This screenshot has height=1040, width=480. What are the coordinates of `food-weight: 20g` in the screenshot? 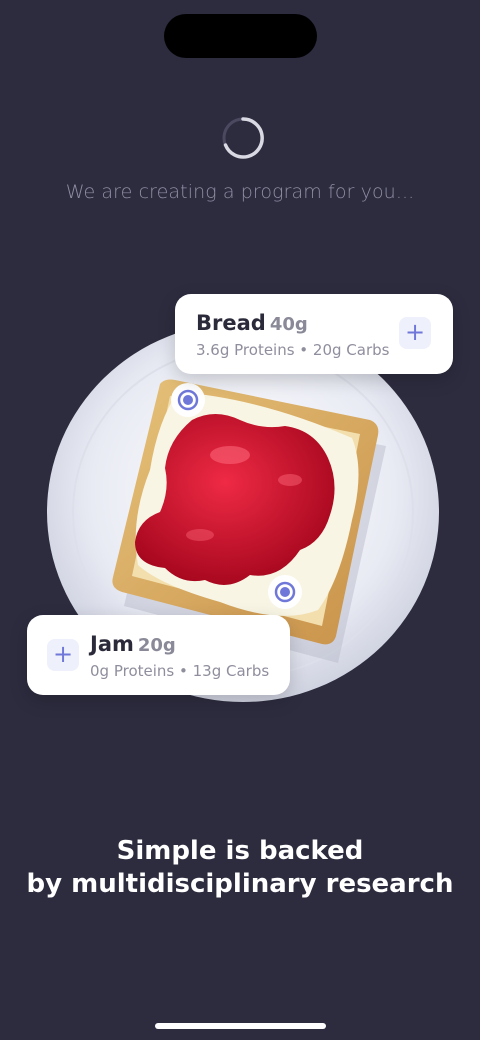 It's located at (156, 645).